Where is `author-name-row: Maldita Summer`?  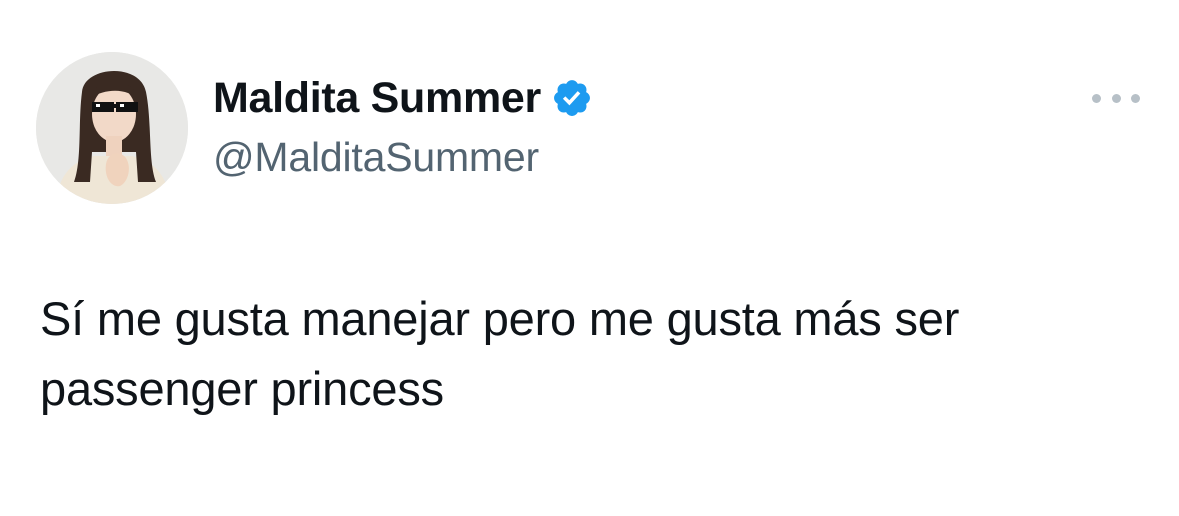
author-name-row: Maldita Summer is located at coordinates (403, 98).